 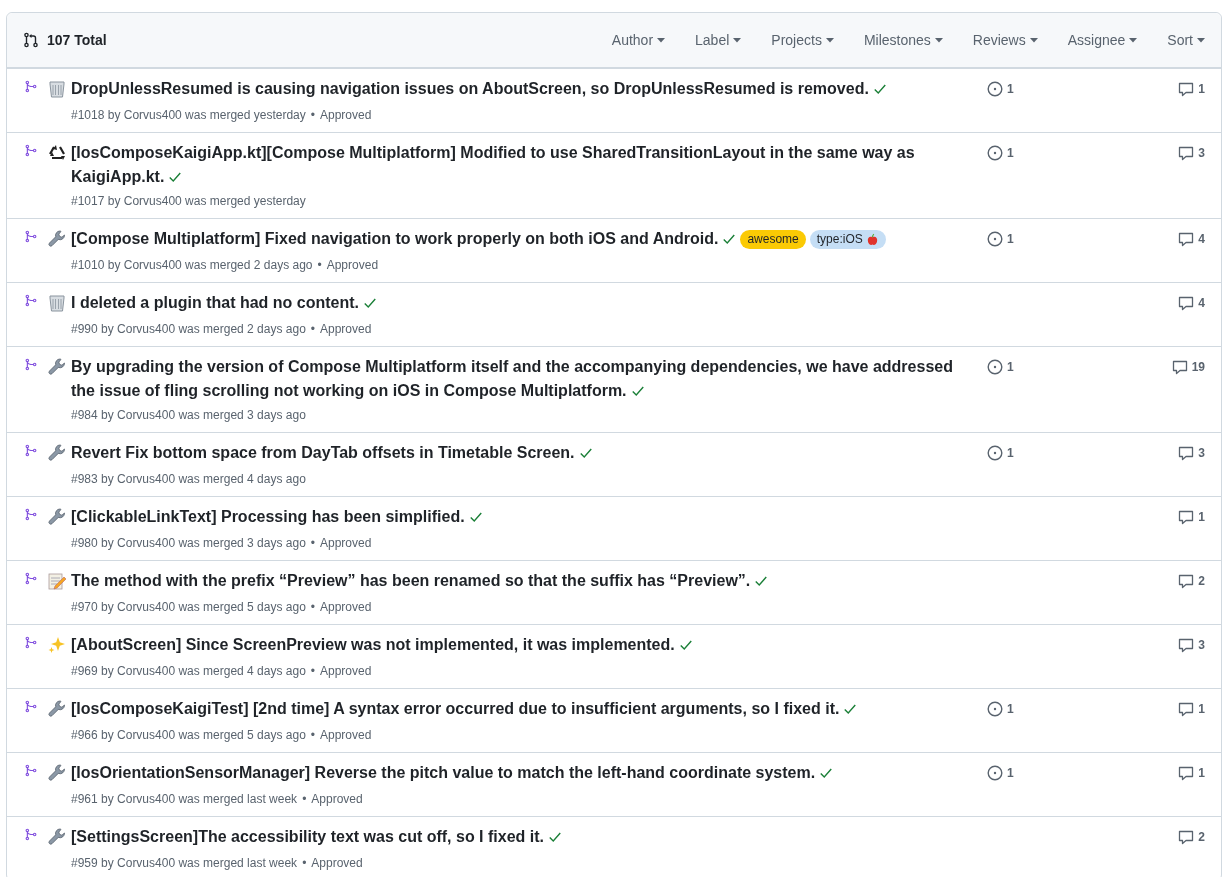 What do you see at coordinates (382, 645) in the screenshot?
I see `pull-request-title: [AboutScreen] Since ScreenPreview was not implemented, it was implemented.` at bounding box center [382, 645].